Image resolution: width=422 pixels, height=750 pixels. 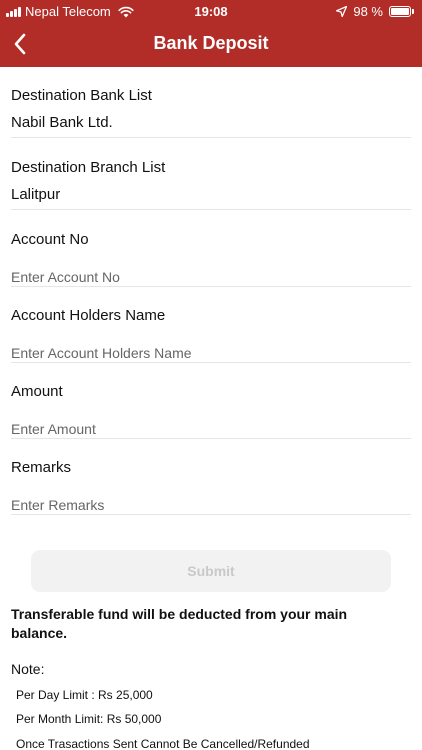 What do you see at coordinates (211, 43) in the screenshot?
I see `page-title: Bank Deposit` at bounding box center [211, 43].